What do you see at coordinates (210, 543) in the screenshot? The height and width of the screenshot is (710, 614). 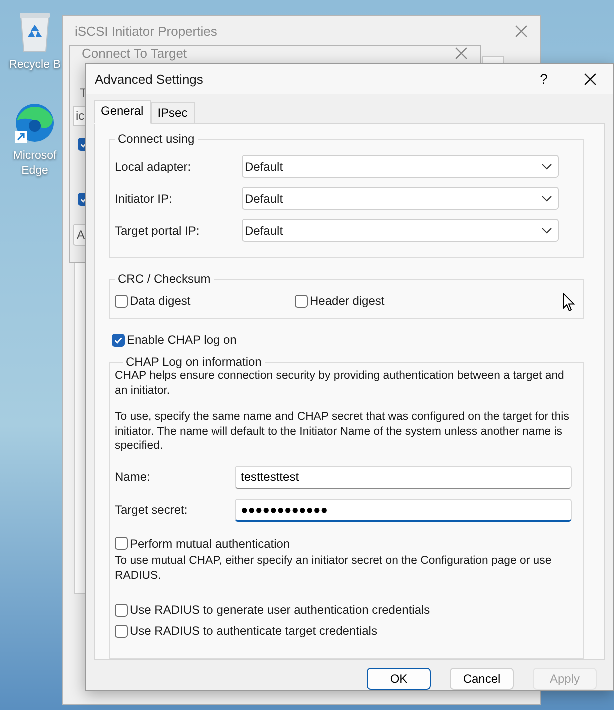 I see `checkbox-label: Perform mutual authentication` at bounding box center [210, 543].